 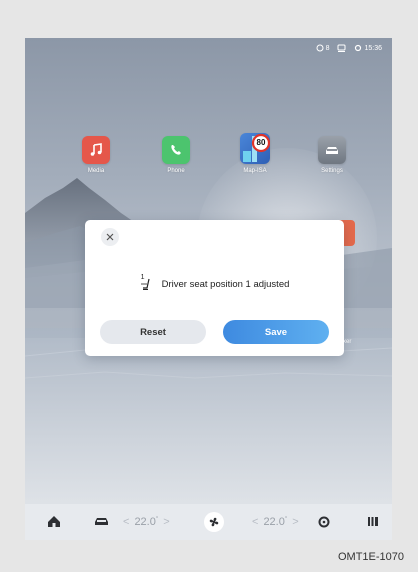 I want to click on right-temp-value: 22.0°, so click(x=275, y=522).